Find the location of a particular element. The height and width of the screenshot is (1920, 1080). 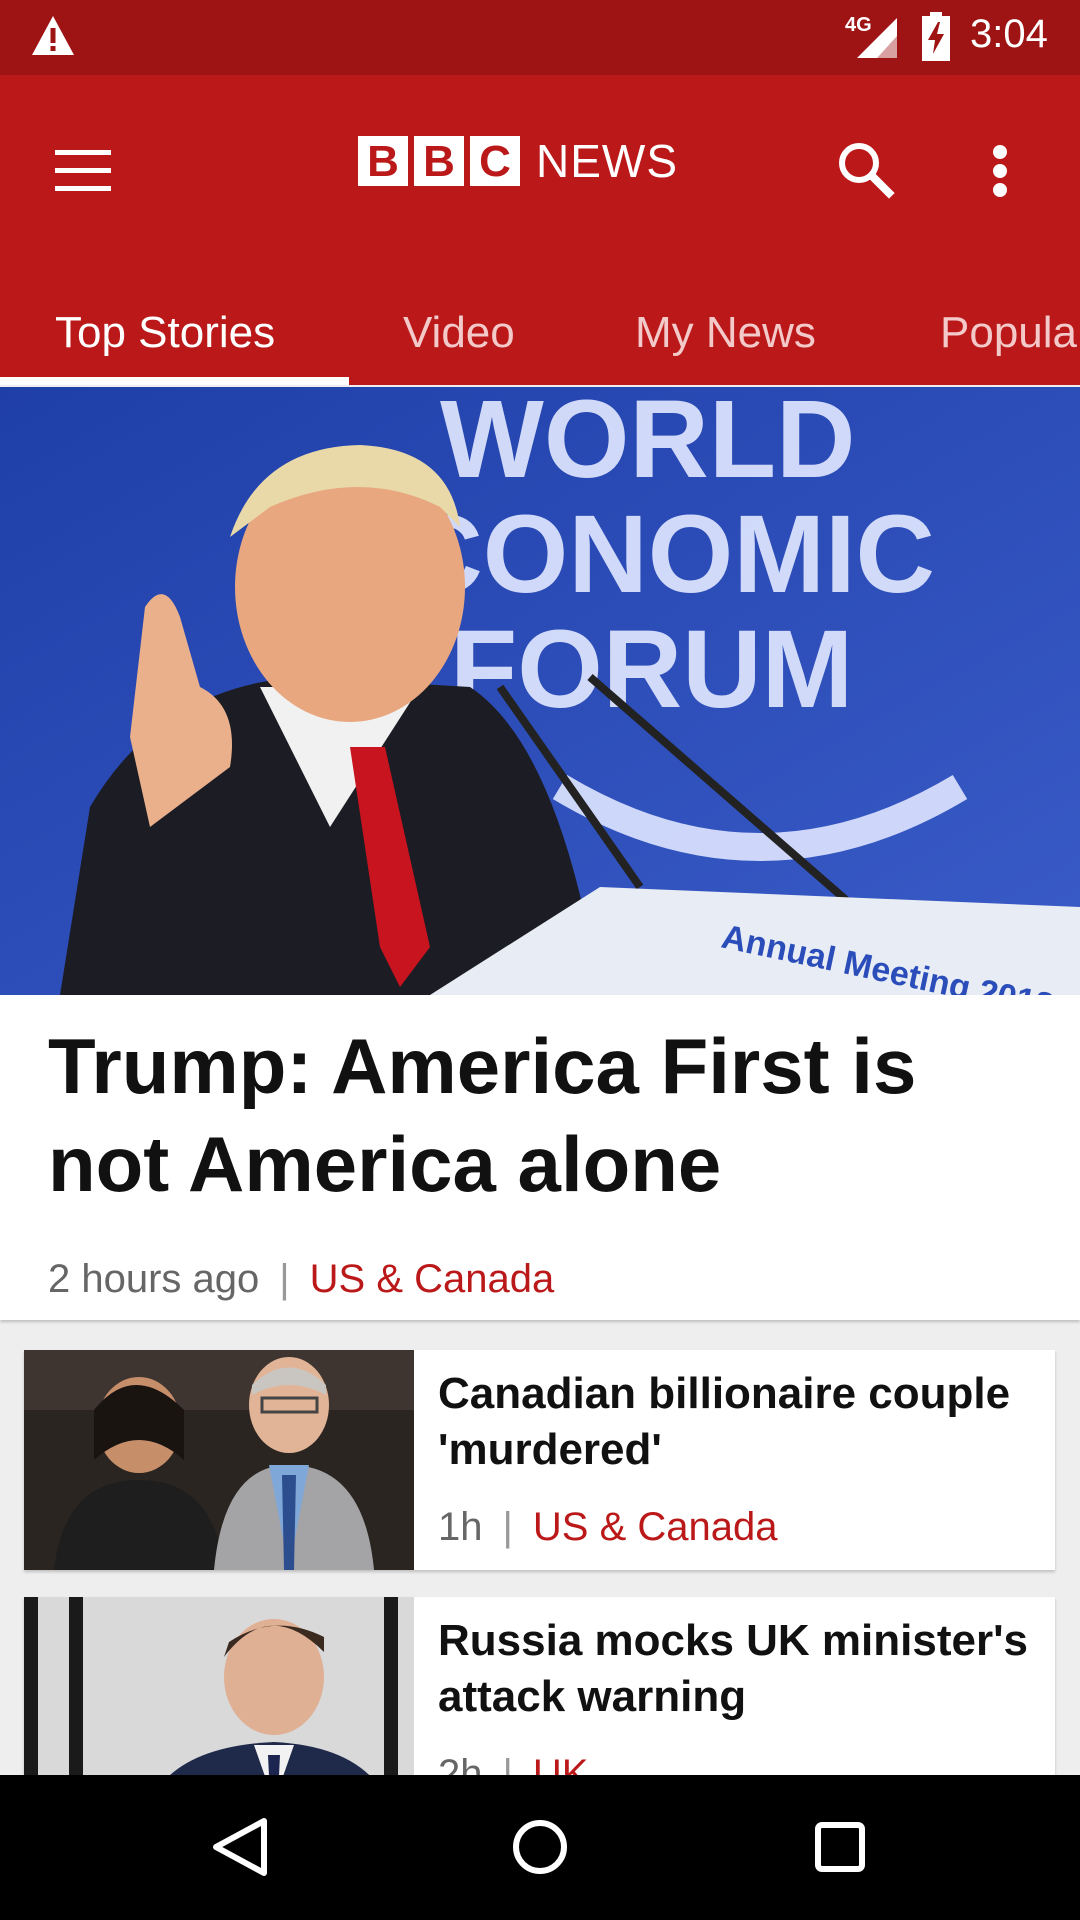

status-bar: 4G 3:04 is located at coordinates (540, 37).